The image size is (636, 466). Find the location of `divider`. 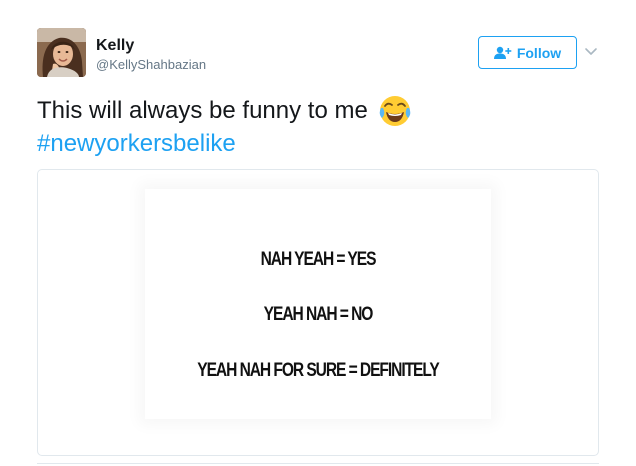

divider is located at coordinates (318, 463).